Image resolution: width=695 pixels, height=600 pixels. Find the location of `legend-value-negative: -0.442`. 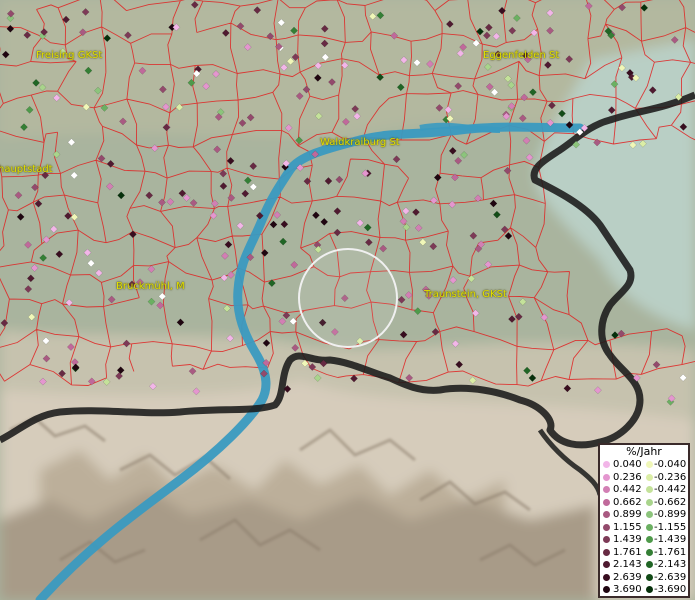

legend-value-negative: -0.442 is located at coordinates (670, 489).